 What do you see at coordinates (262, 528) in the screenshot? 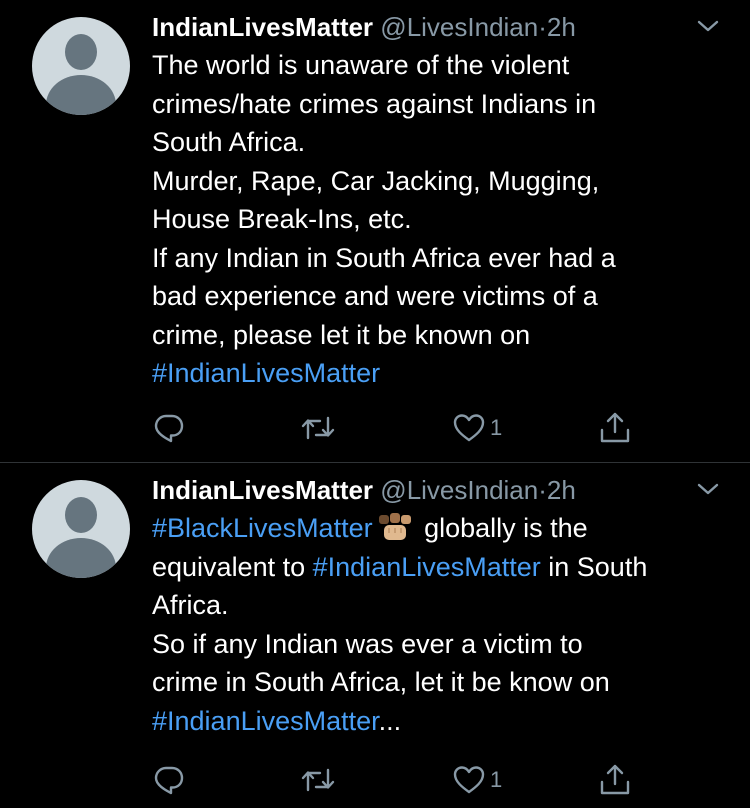
I see `hashtag-link: #BlackLivesMatter` at bounding box center [262, 528].